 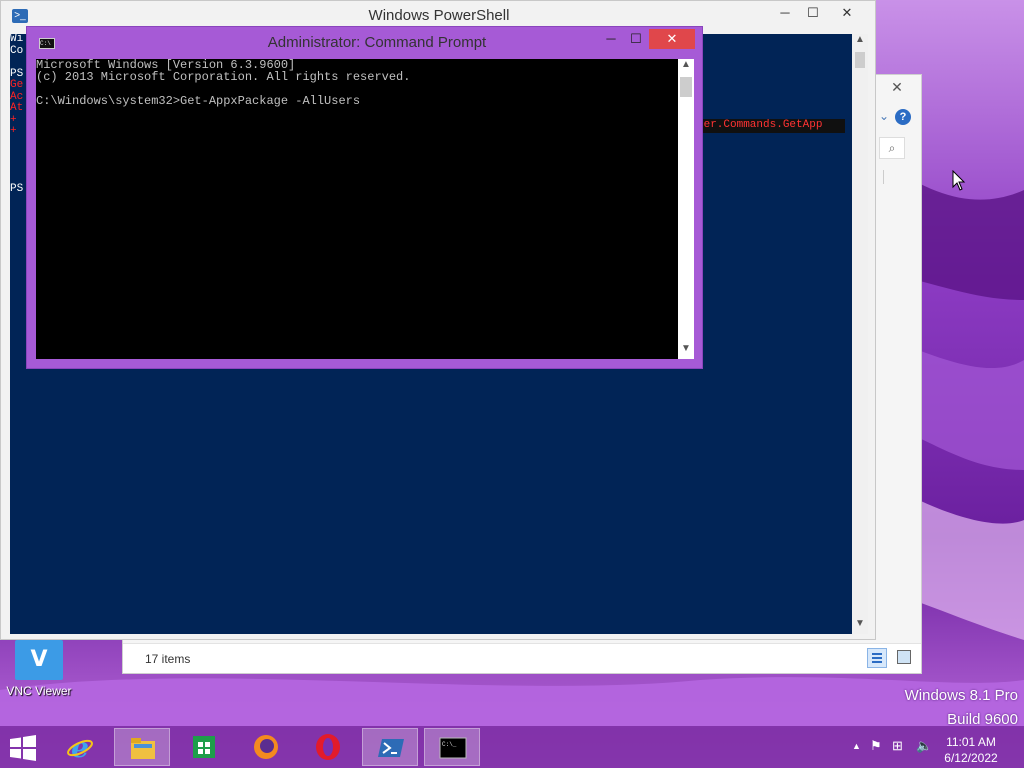 What do you see at coordinates (961, 695) in the screenshot?
I see `watermark-edition: Windows 8.1 Pro` at bounding box center [961, 695].